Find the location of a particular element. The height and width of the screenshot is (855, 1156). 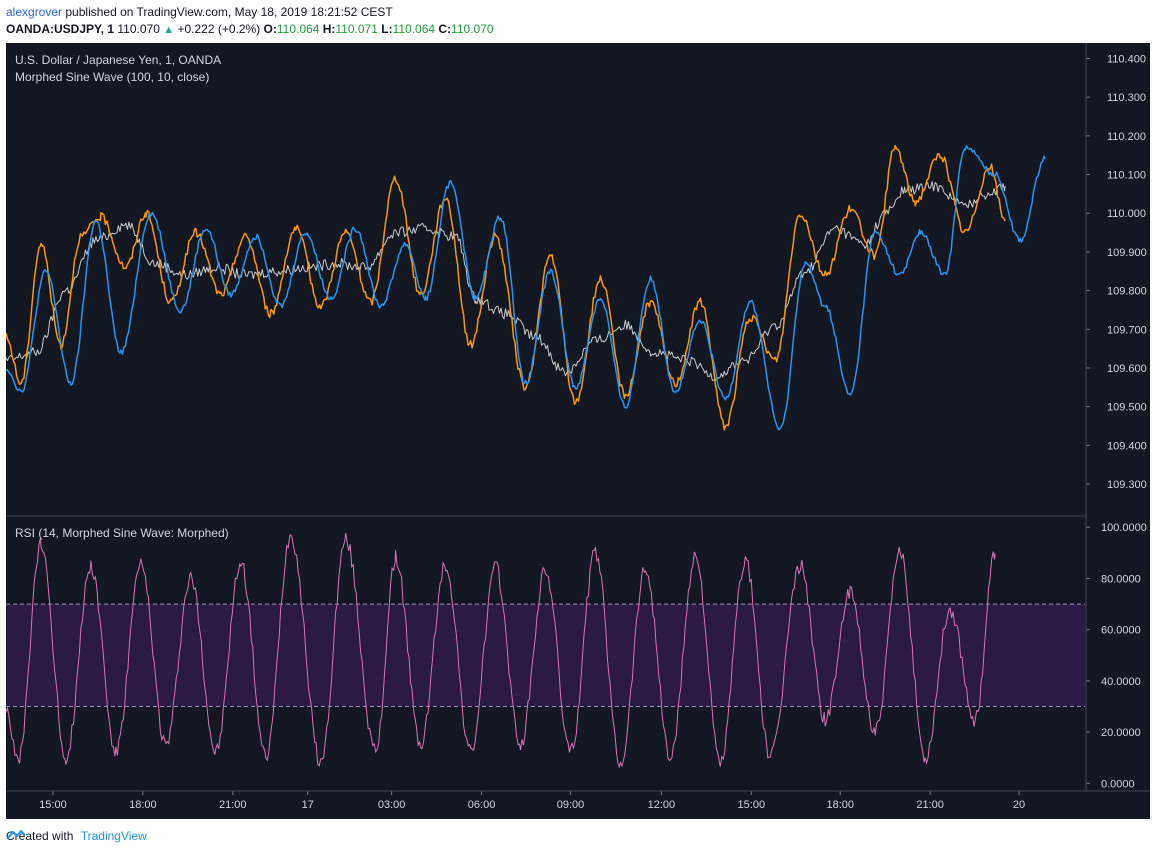

high-label: H: is located at coordinates (329, 29).